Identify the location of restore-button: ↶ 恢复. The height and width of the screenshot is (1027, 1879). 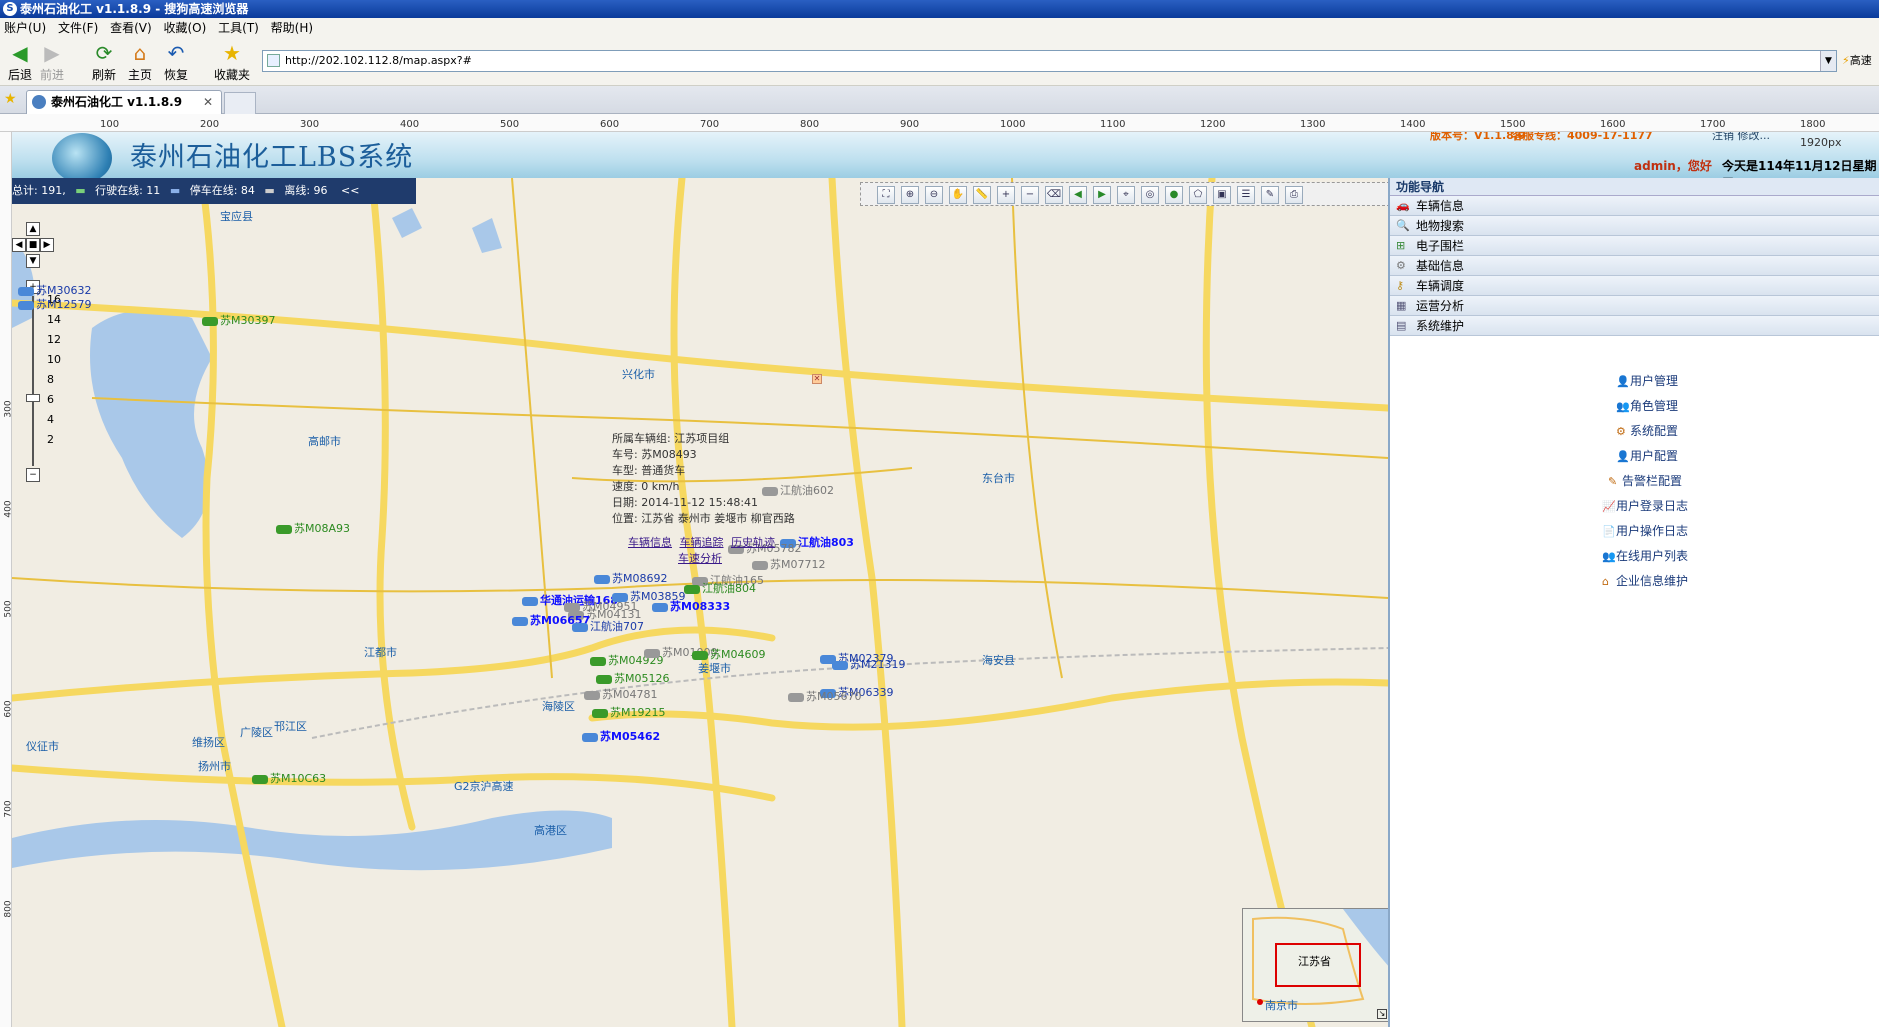
(176, 62).